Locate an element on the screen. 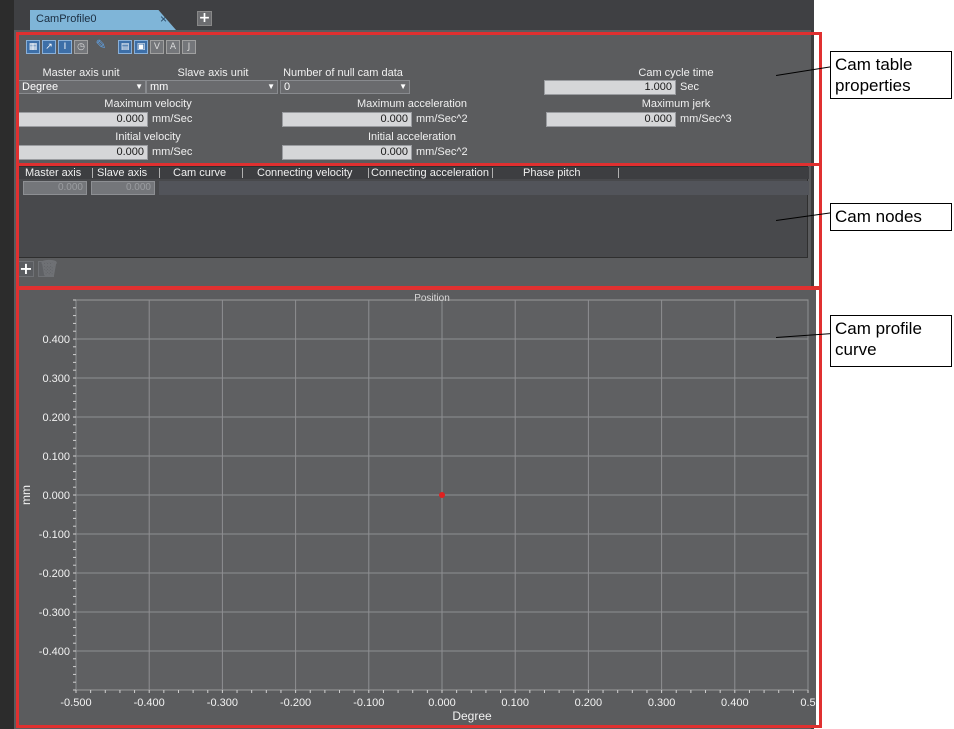 This screenshot has width=954, height=729. highlight-nodes is located at coordinates (419, 226).